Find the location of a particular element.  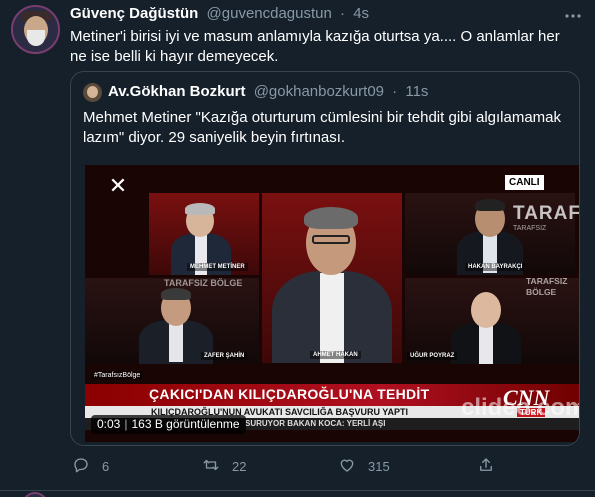

video-duration: 0:03 is located at coordinates (109, 424).